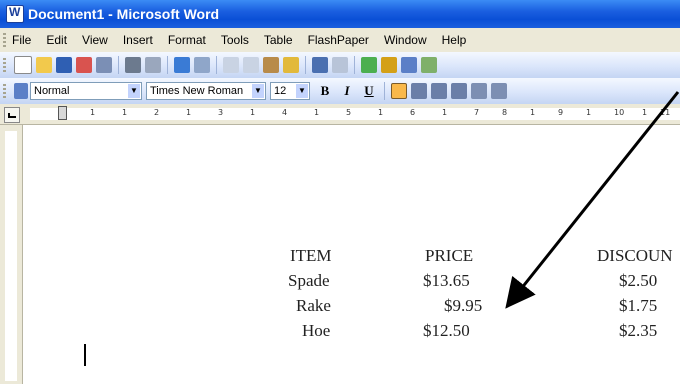  What do you see at coordinates (153, 65) in the screenshot?
I see `print-preview-icon` at bounding box center [153, 65].